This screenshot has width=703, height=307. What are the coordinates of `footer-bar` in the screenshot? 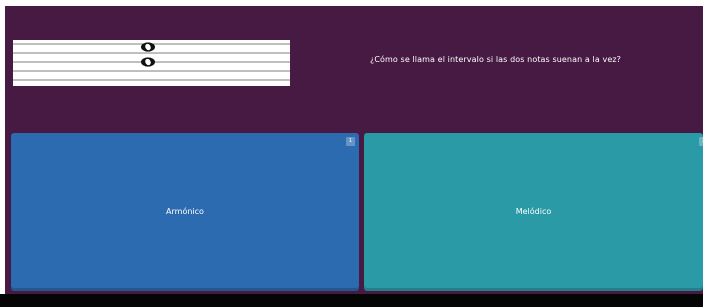 It's located at (351, 300).